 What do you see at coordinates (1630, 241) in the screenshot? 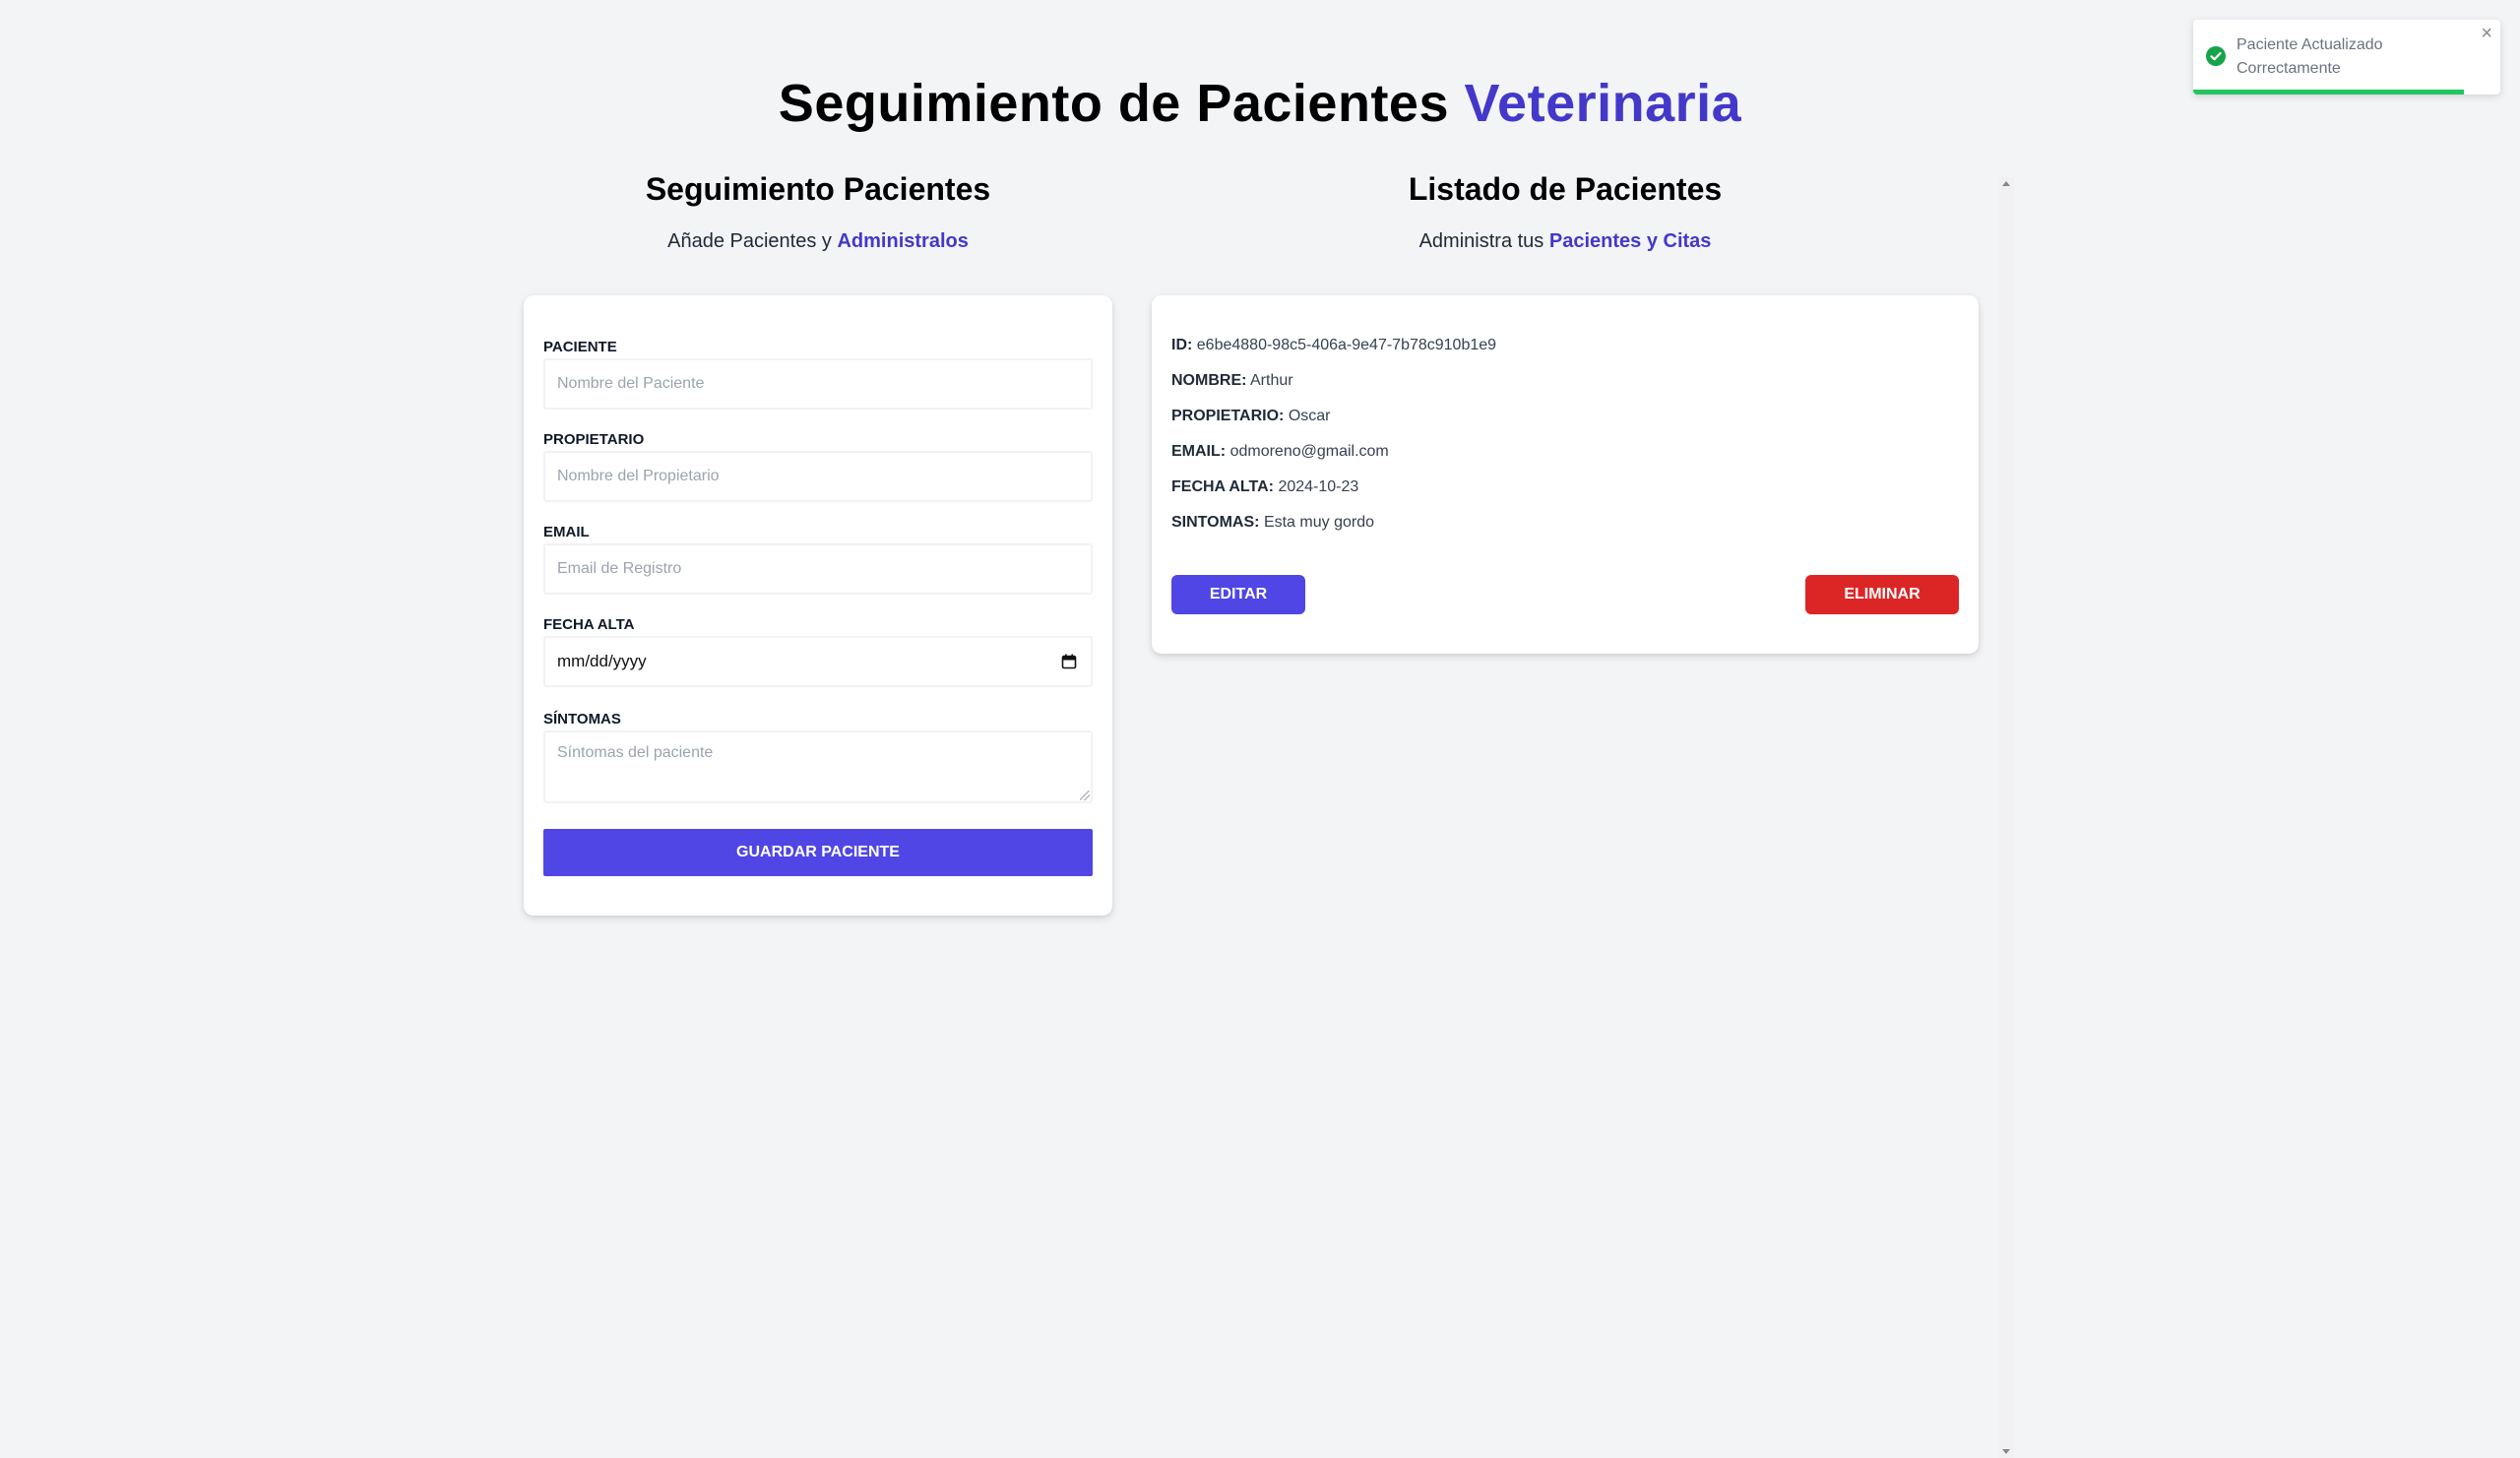
I see `list-subtitle-accent: Pacientes y Citas` at bounding box center [1630, 241].